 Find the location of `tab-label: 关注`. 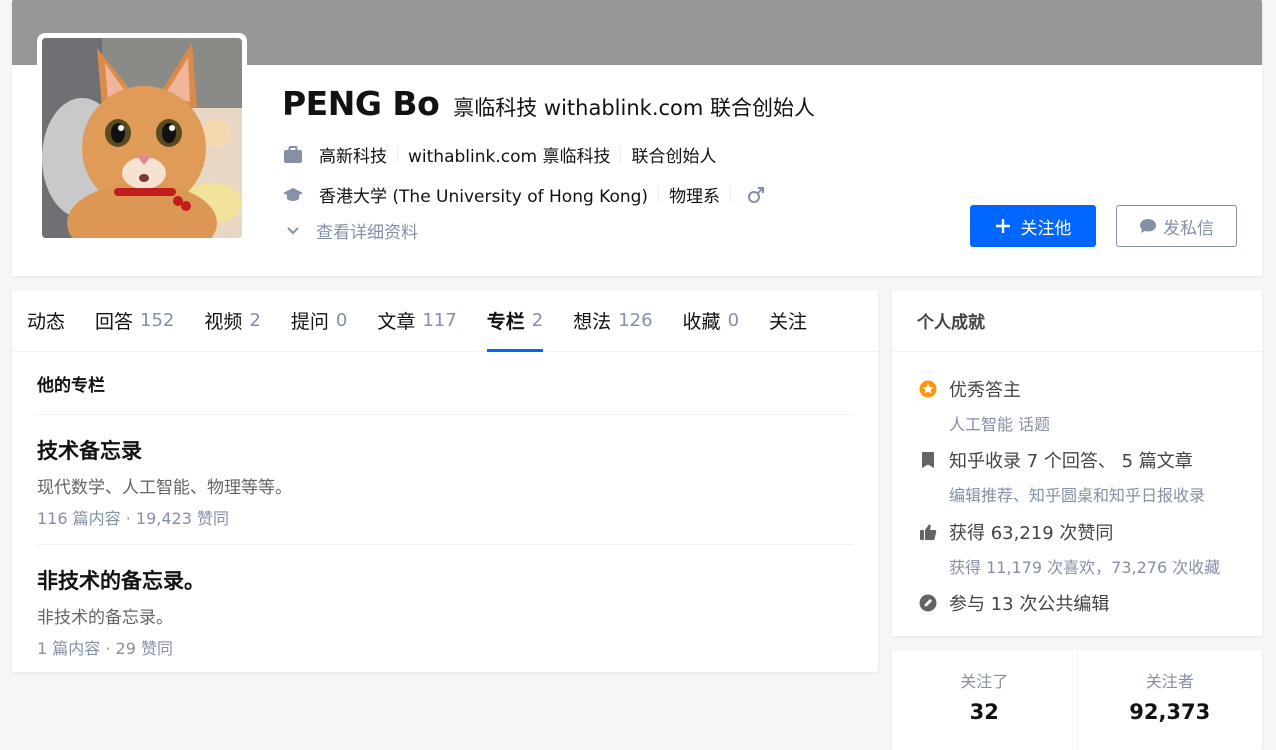

tab-label: 关注 is located at coordinates (788, 322).